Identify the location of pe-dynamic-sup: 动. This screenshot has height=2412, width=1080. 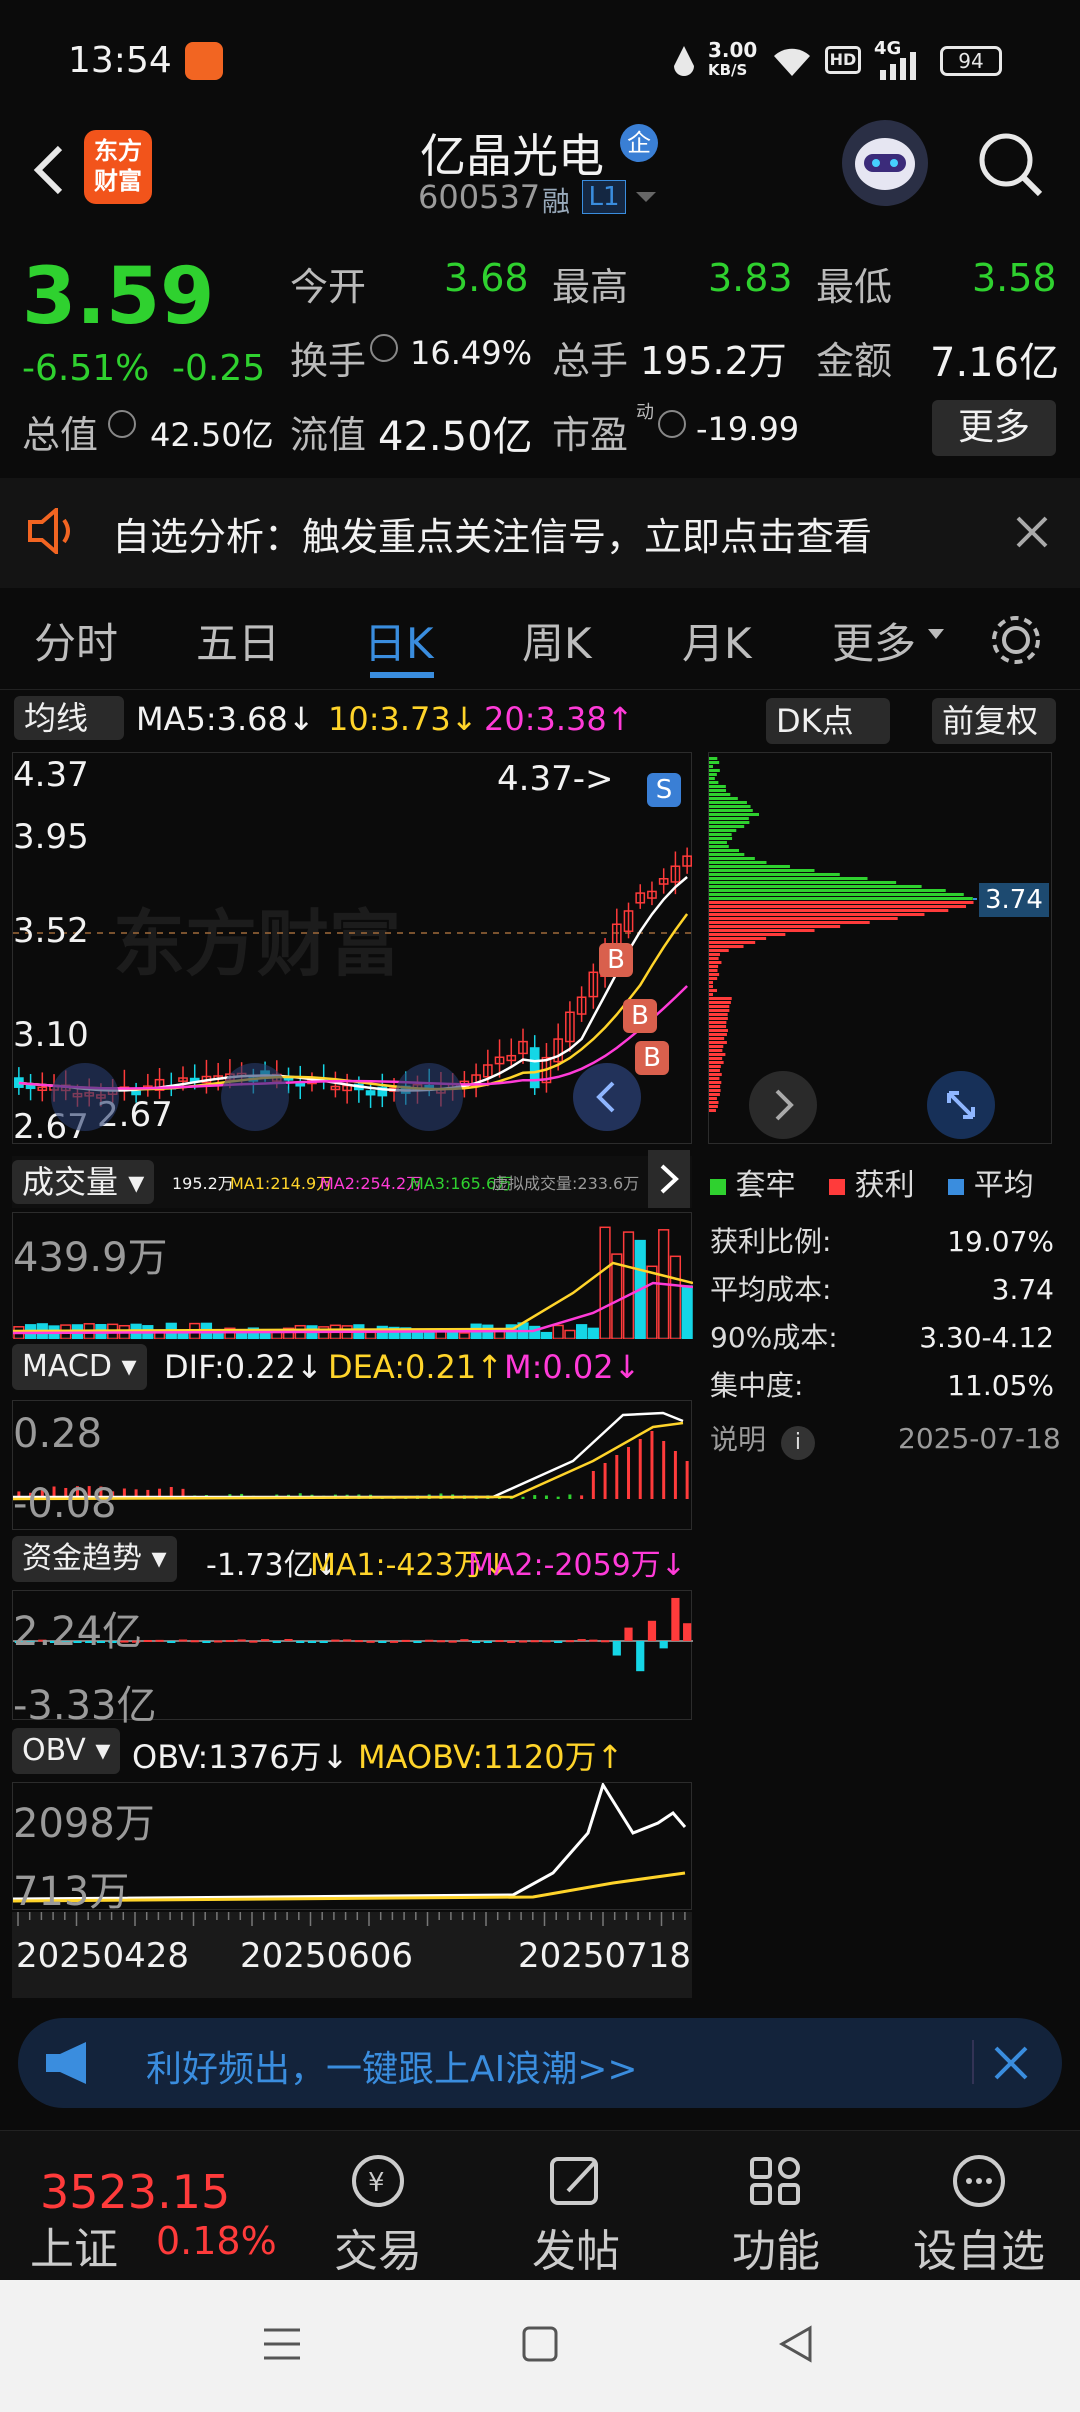
(645, 412).